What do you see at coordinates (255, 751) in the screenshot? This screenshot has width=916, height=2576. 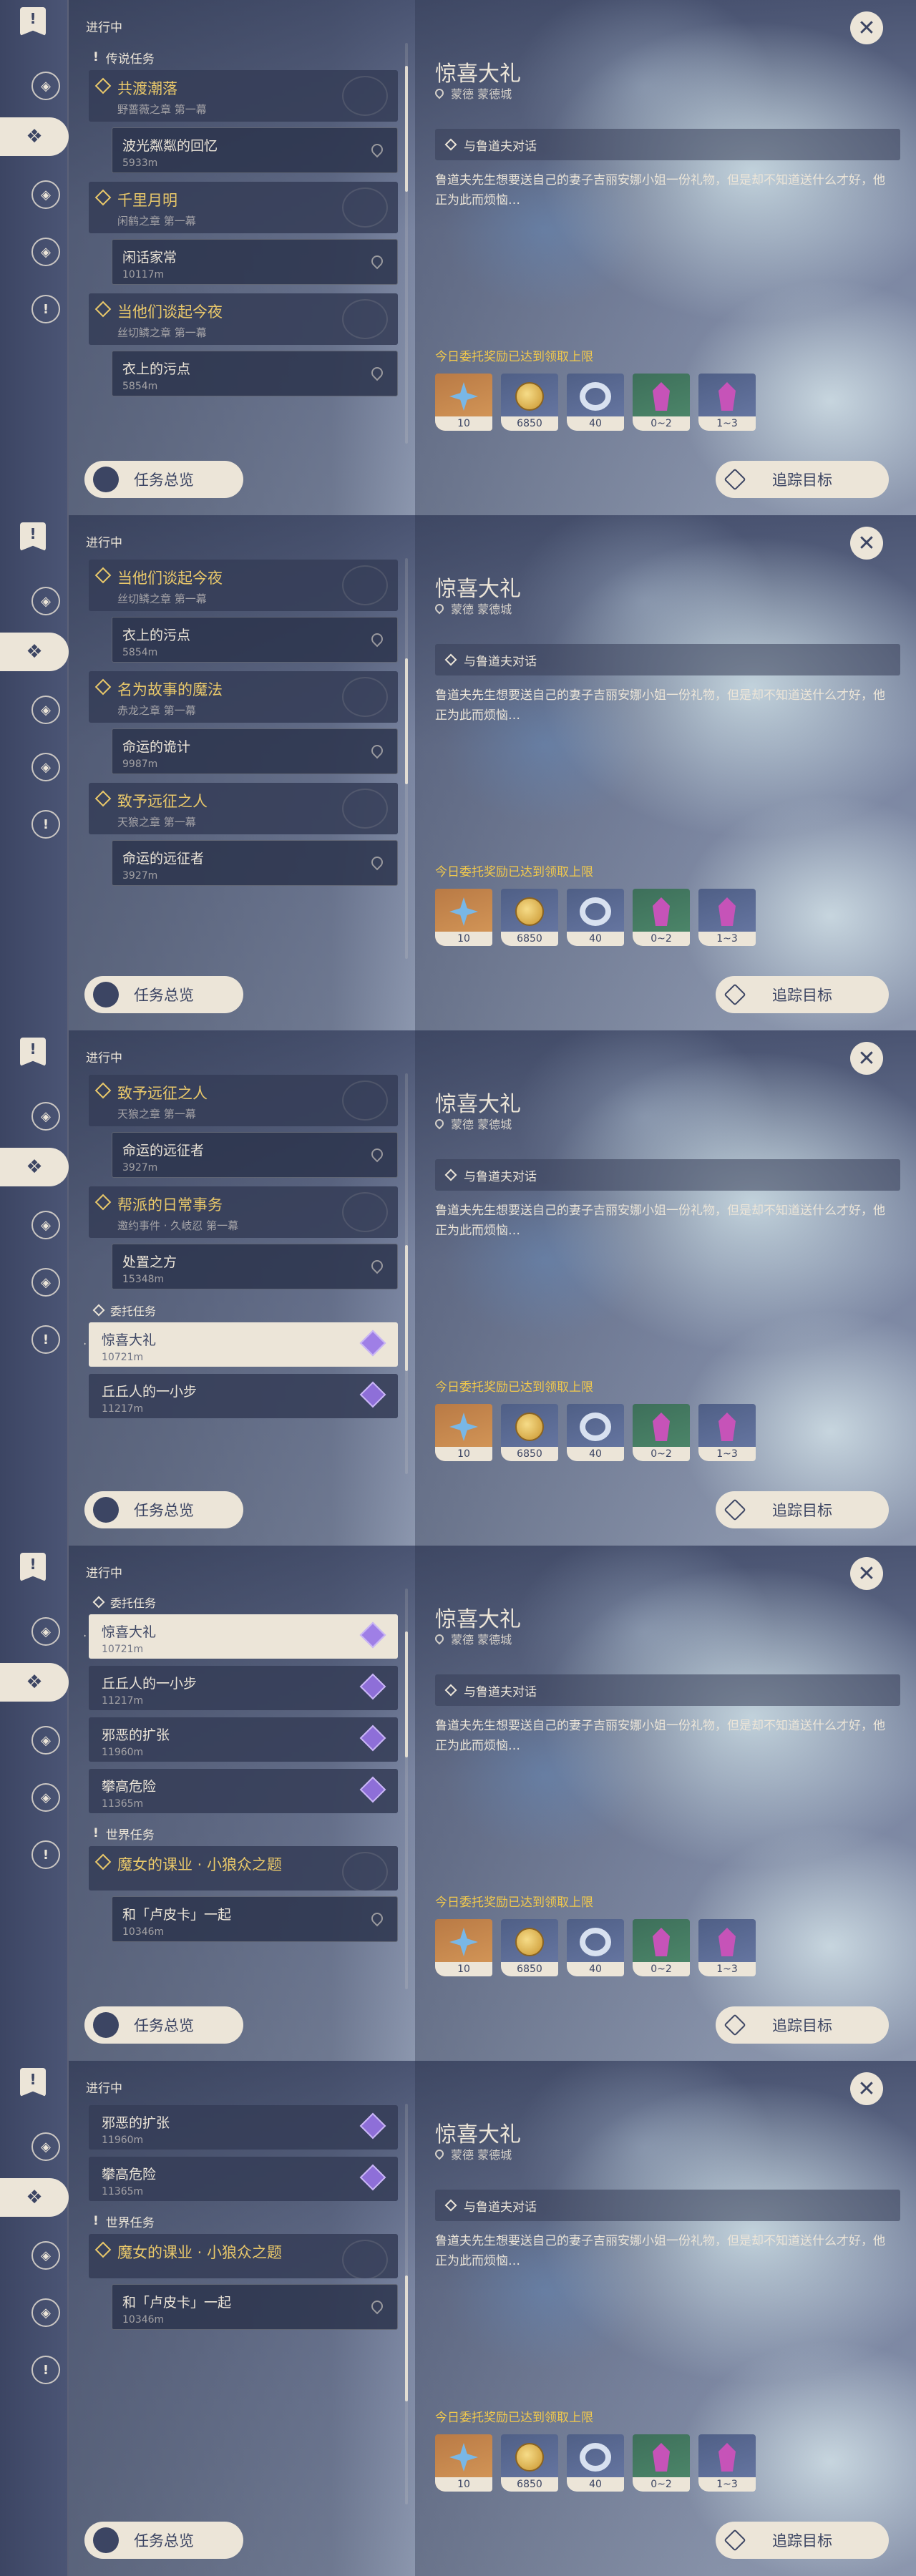 I see `sub-quest-item: 命运的诡计 9987m` at bounding box center [255, 751].